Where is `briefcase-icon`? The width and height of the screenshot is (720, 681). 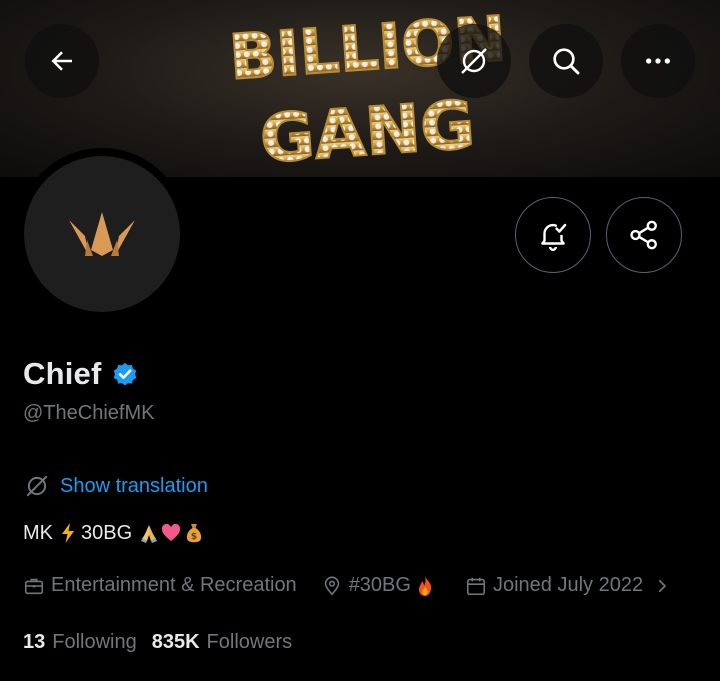 briefcase-icon is located at coordinates (34, 586).